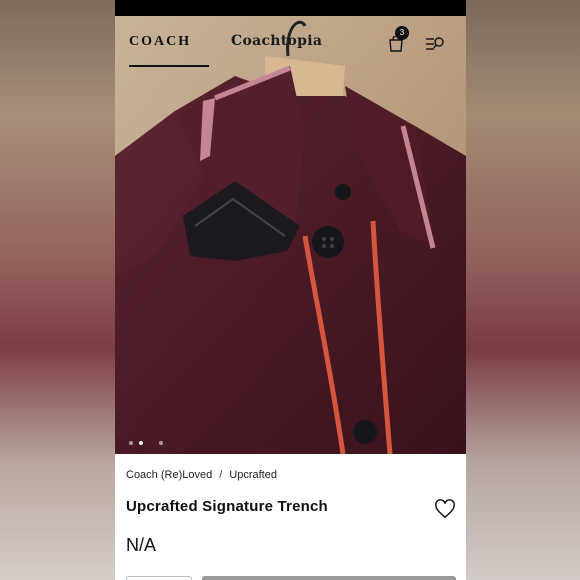 This screenshot has height=580, width=580. I want to click on breadcrumb-item-upcrafted: Upcrafted, so click(253, 475).